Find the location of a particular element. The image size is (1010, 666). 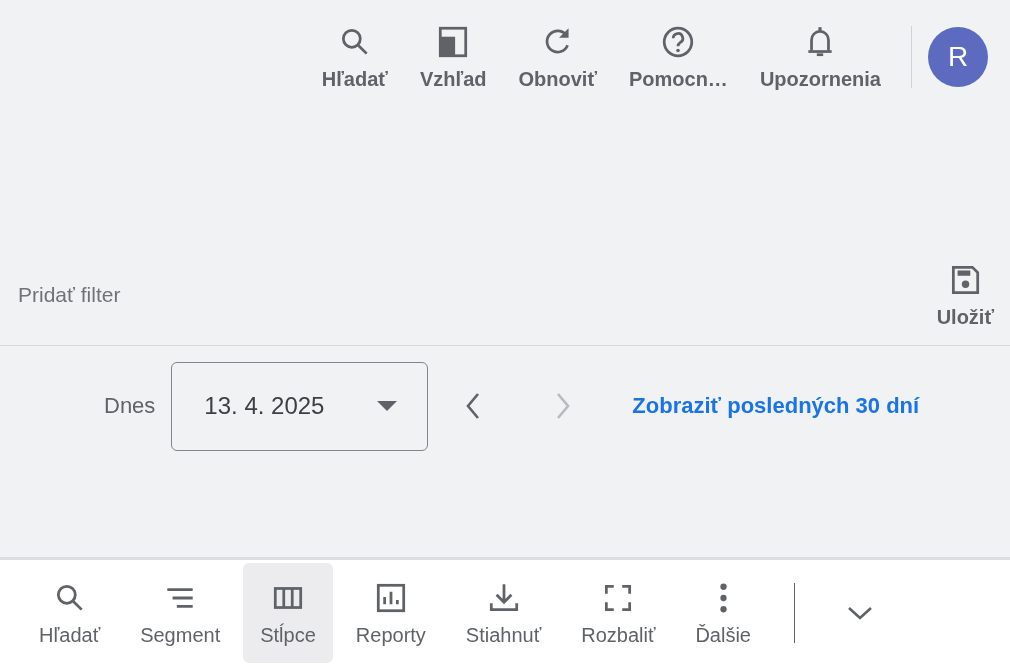

last-30-days-link: Zobraziť posledných 30 dní is located at coordinates (776, 406).